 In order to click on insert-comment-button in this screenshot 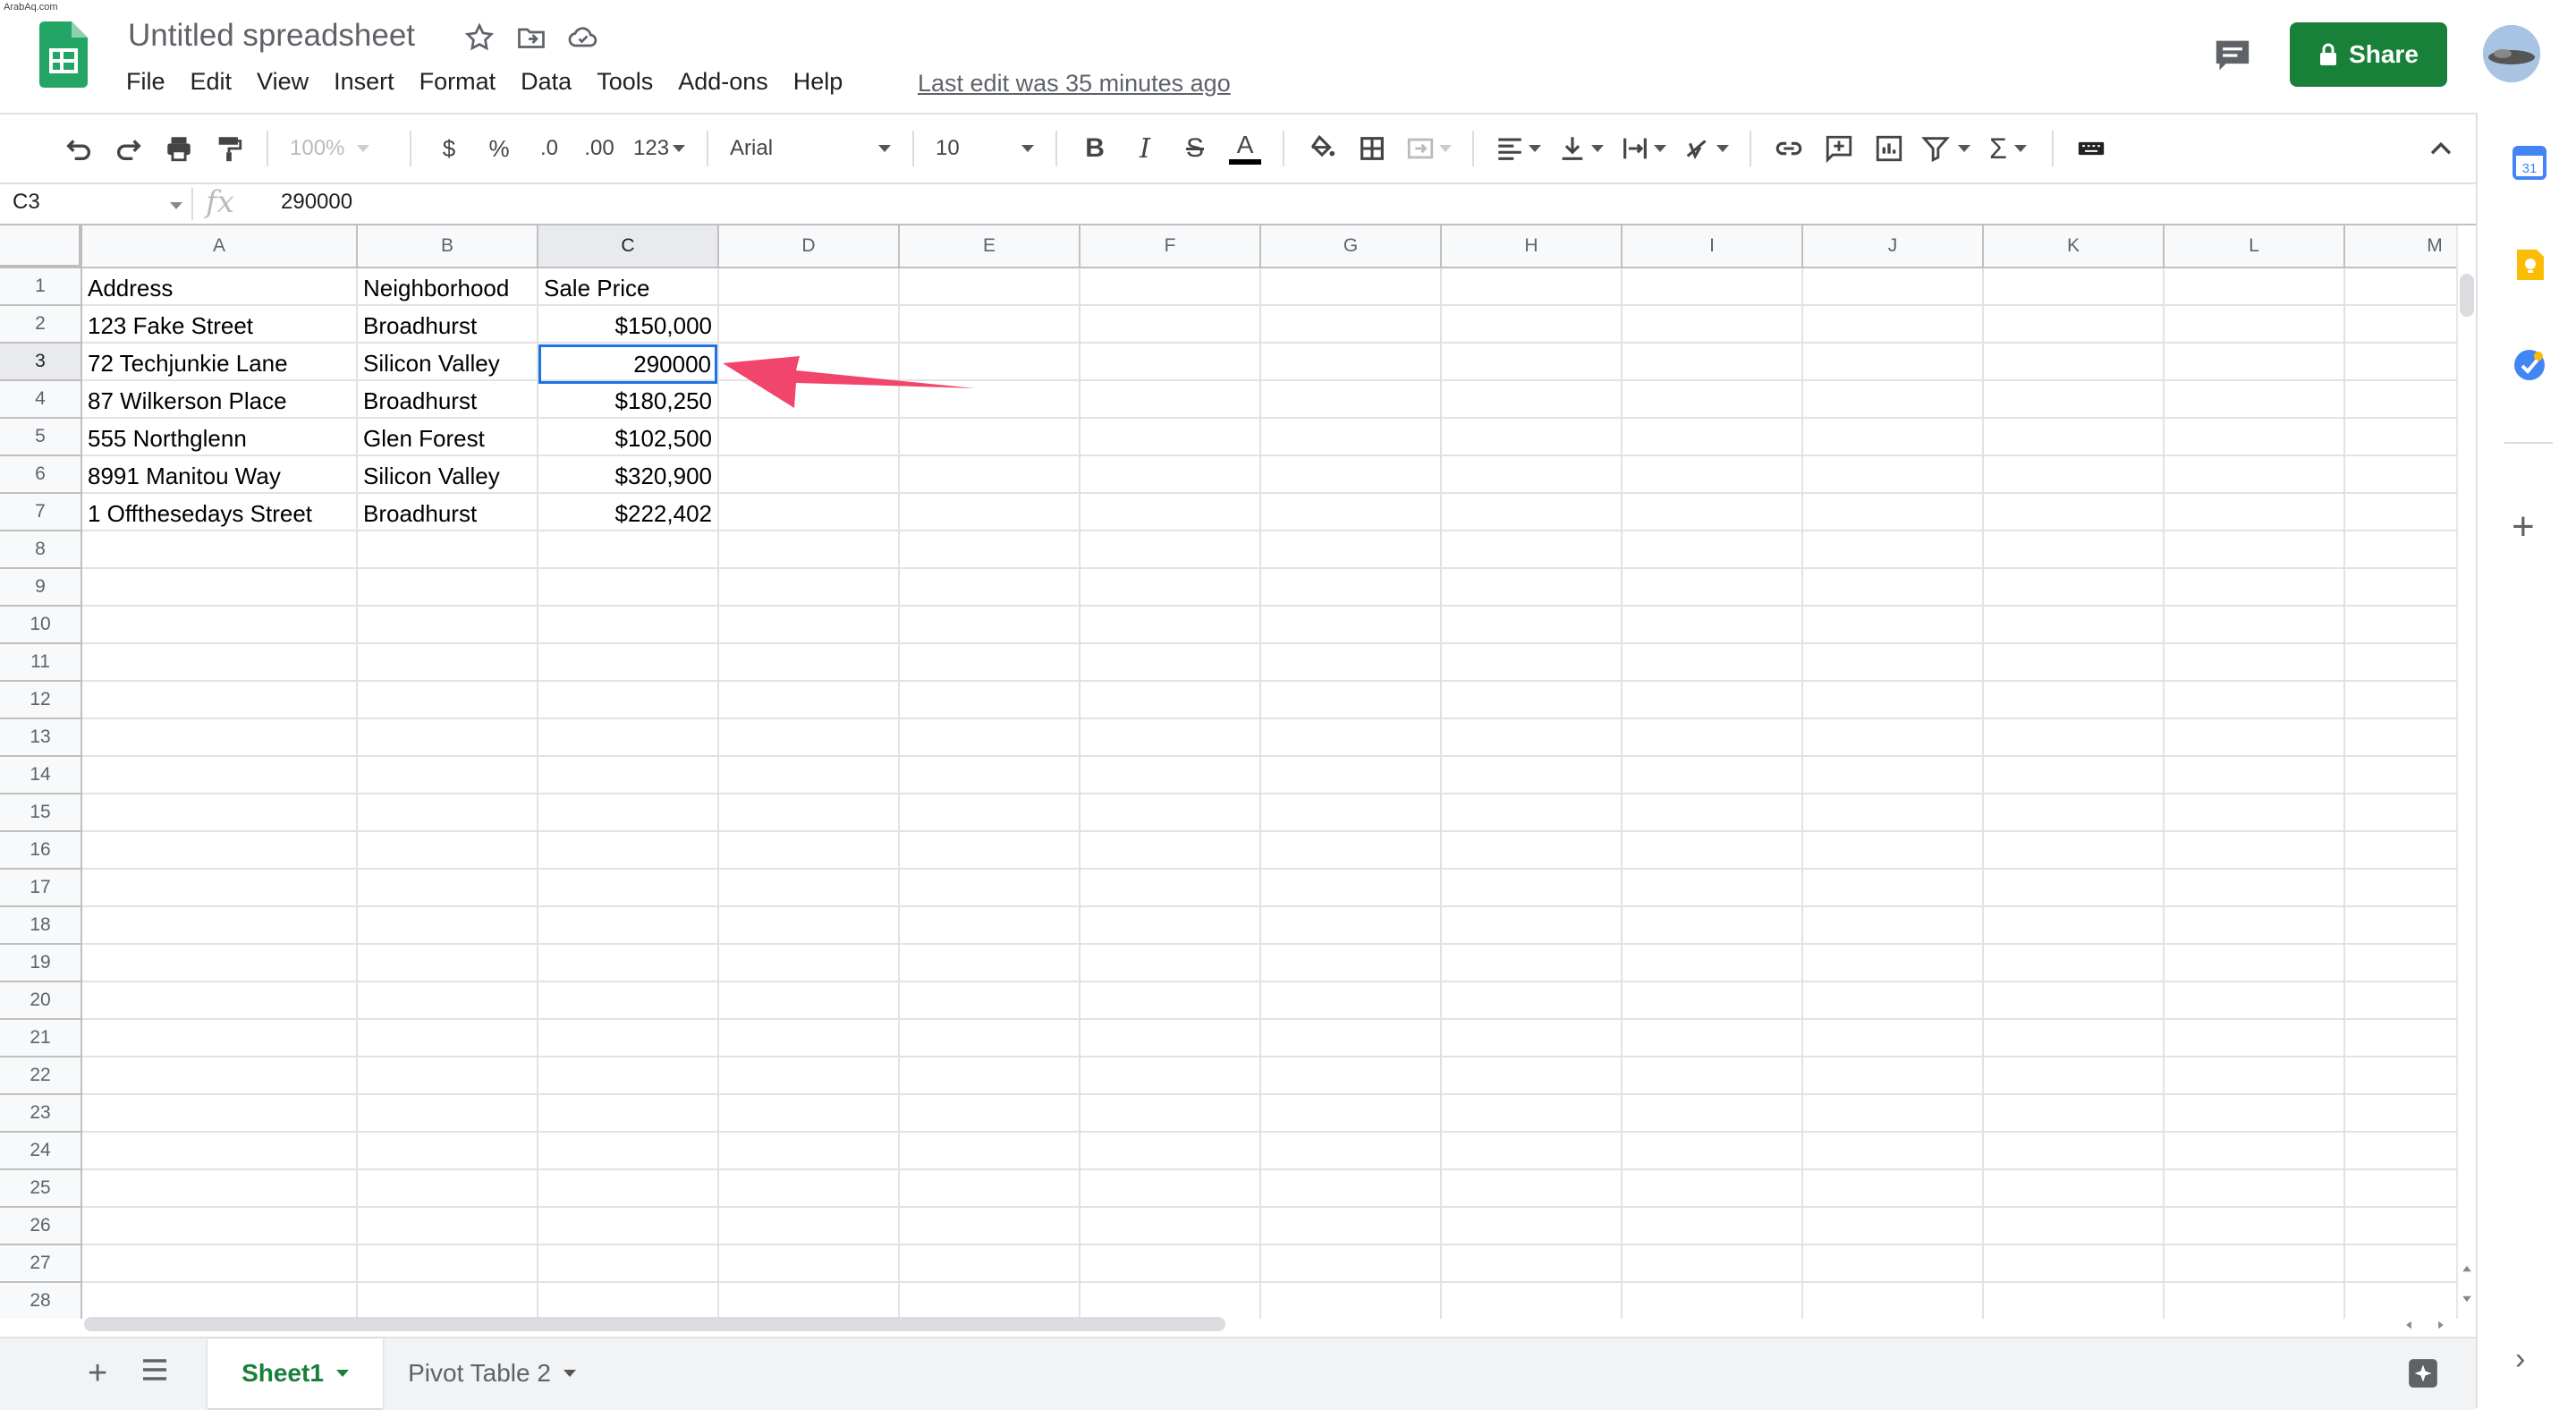, I will do `click(1839, 149)`.